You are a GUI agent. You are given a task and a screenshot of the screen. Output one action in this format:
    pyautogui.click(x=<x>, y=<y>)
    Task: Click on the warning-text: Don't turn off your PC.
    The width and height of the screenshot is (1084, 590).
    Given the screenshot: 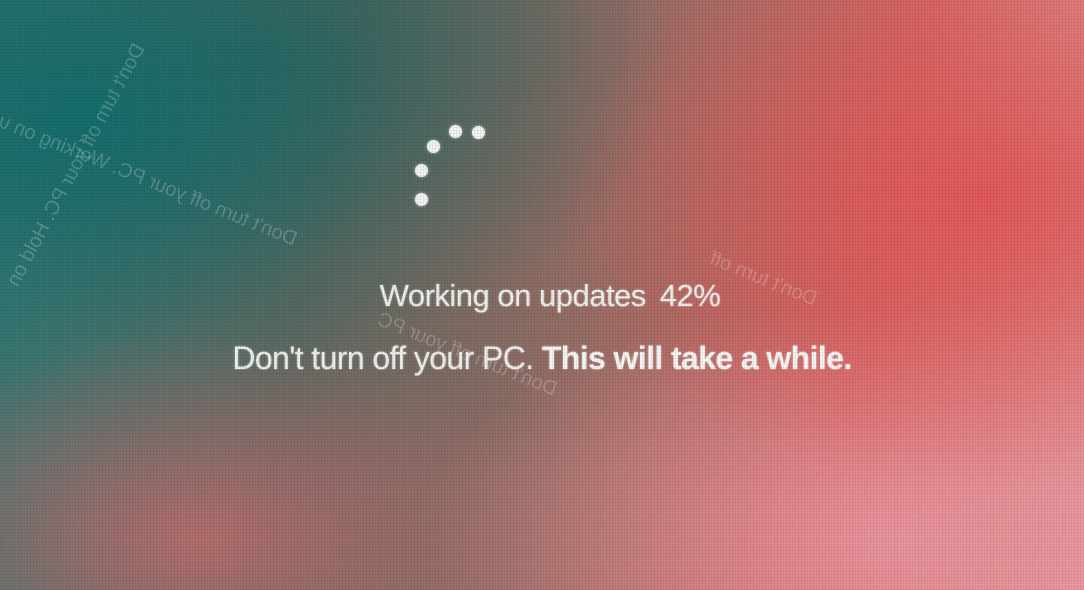 What is the action you would take?
    pyautogui.click(x=383, y=358)
    